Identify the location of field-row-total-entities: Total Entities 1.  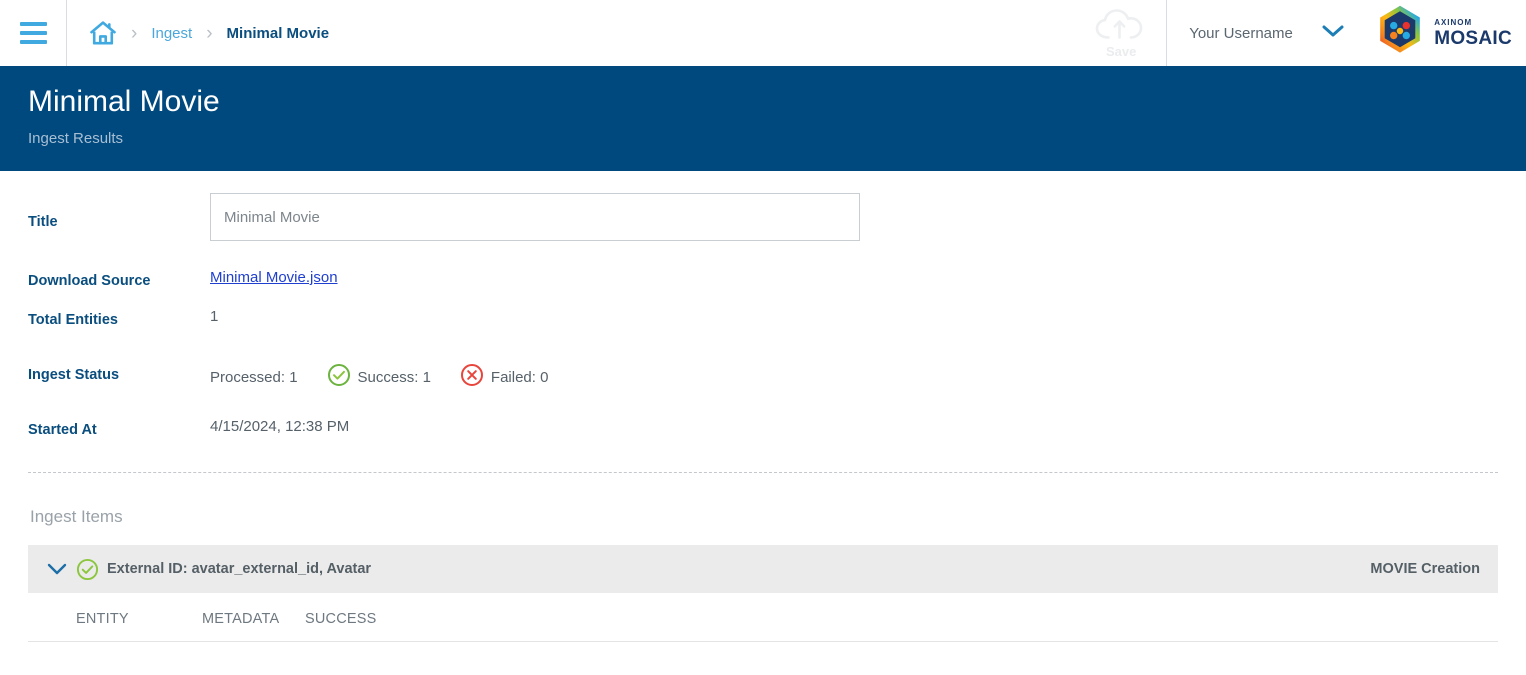
(763, 335).